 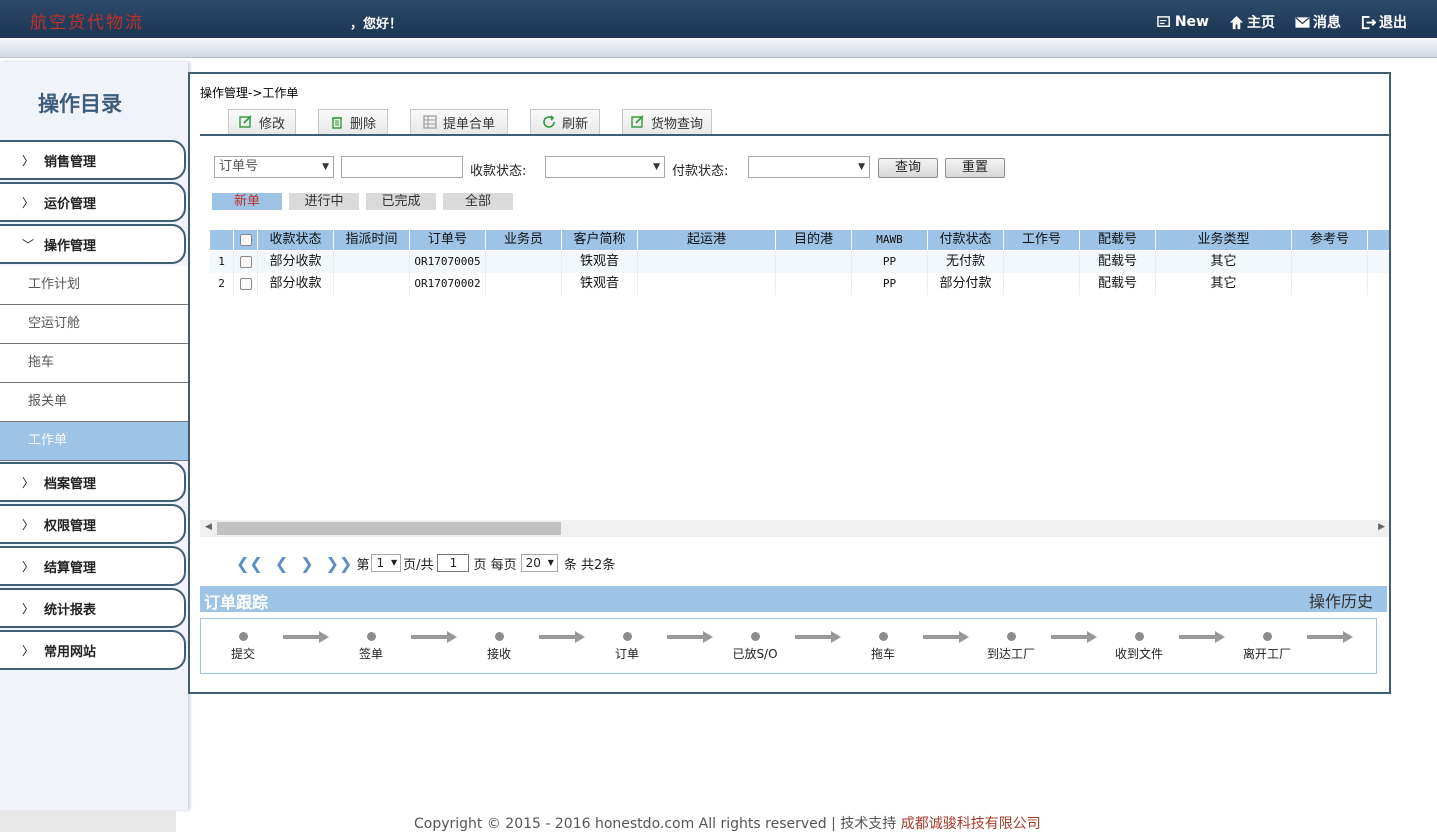 I want to click on scroll-left-arrow-icon: ◀, so click(x=208, y=527).